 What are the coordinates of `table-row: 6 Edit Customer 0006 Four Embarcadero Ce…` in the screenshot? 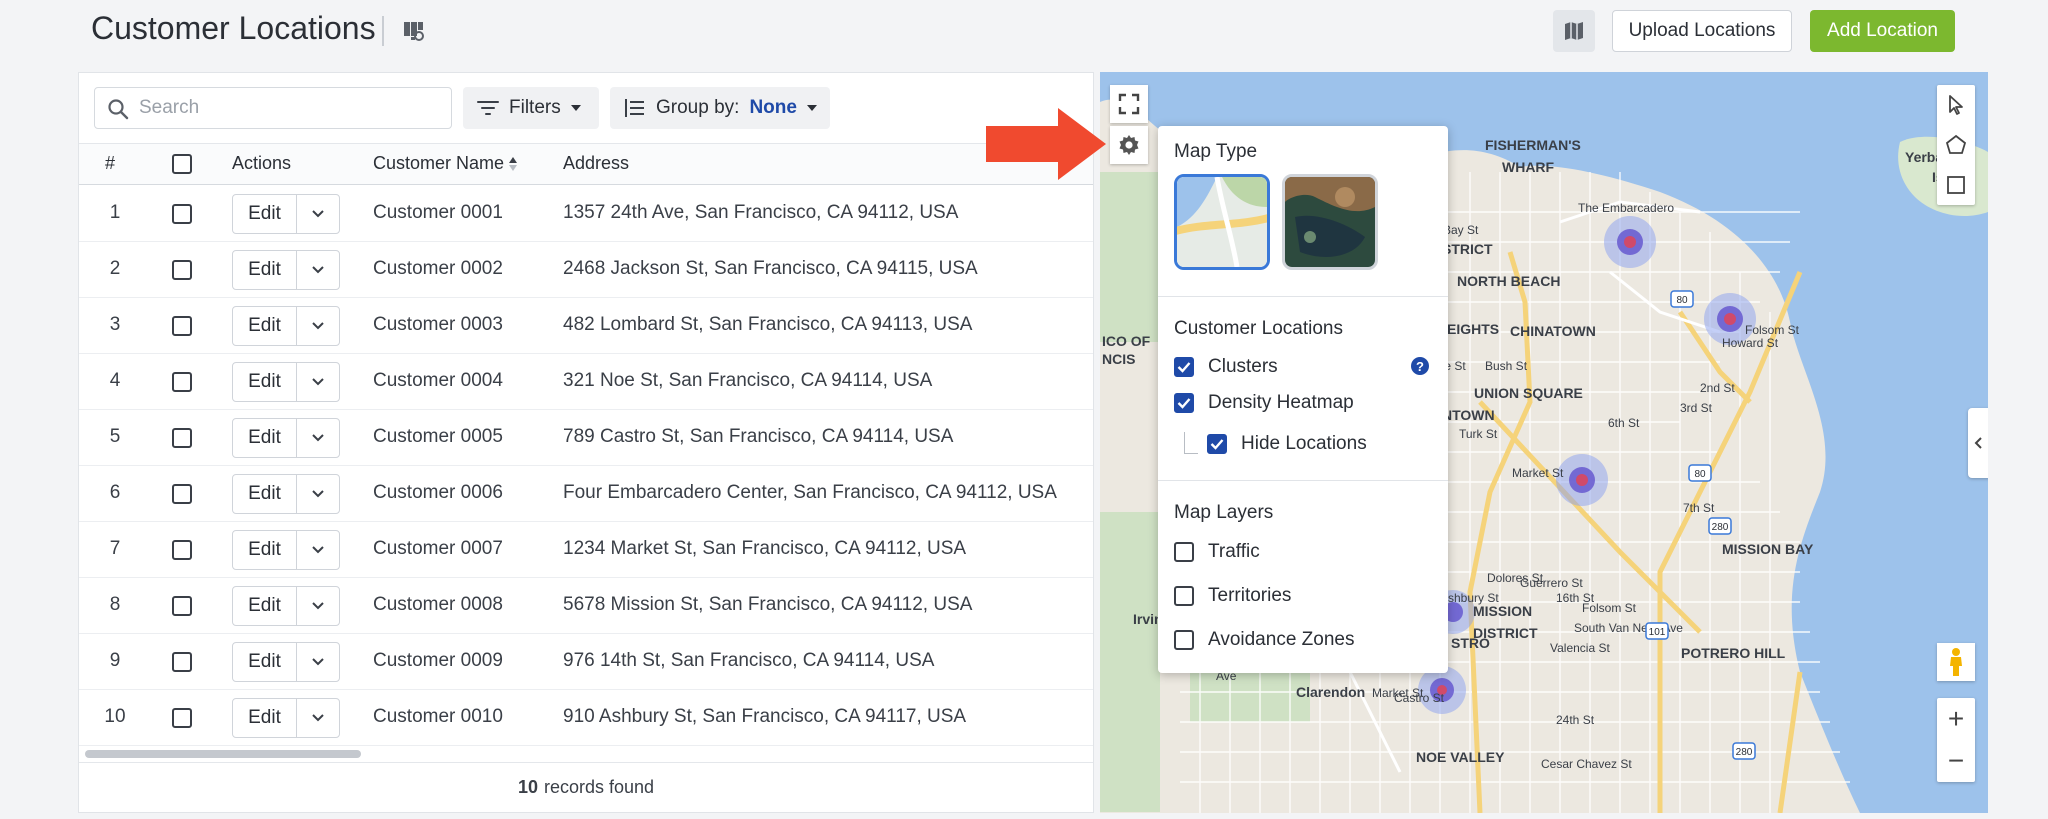 It's located at (586, 494).